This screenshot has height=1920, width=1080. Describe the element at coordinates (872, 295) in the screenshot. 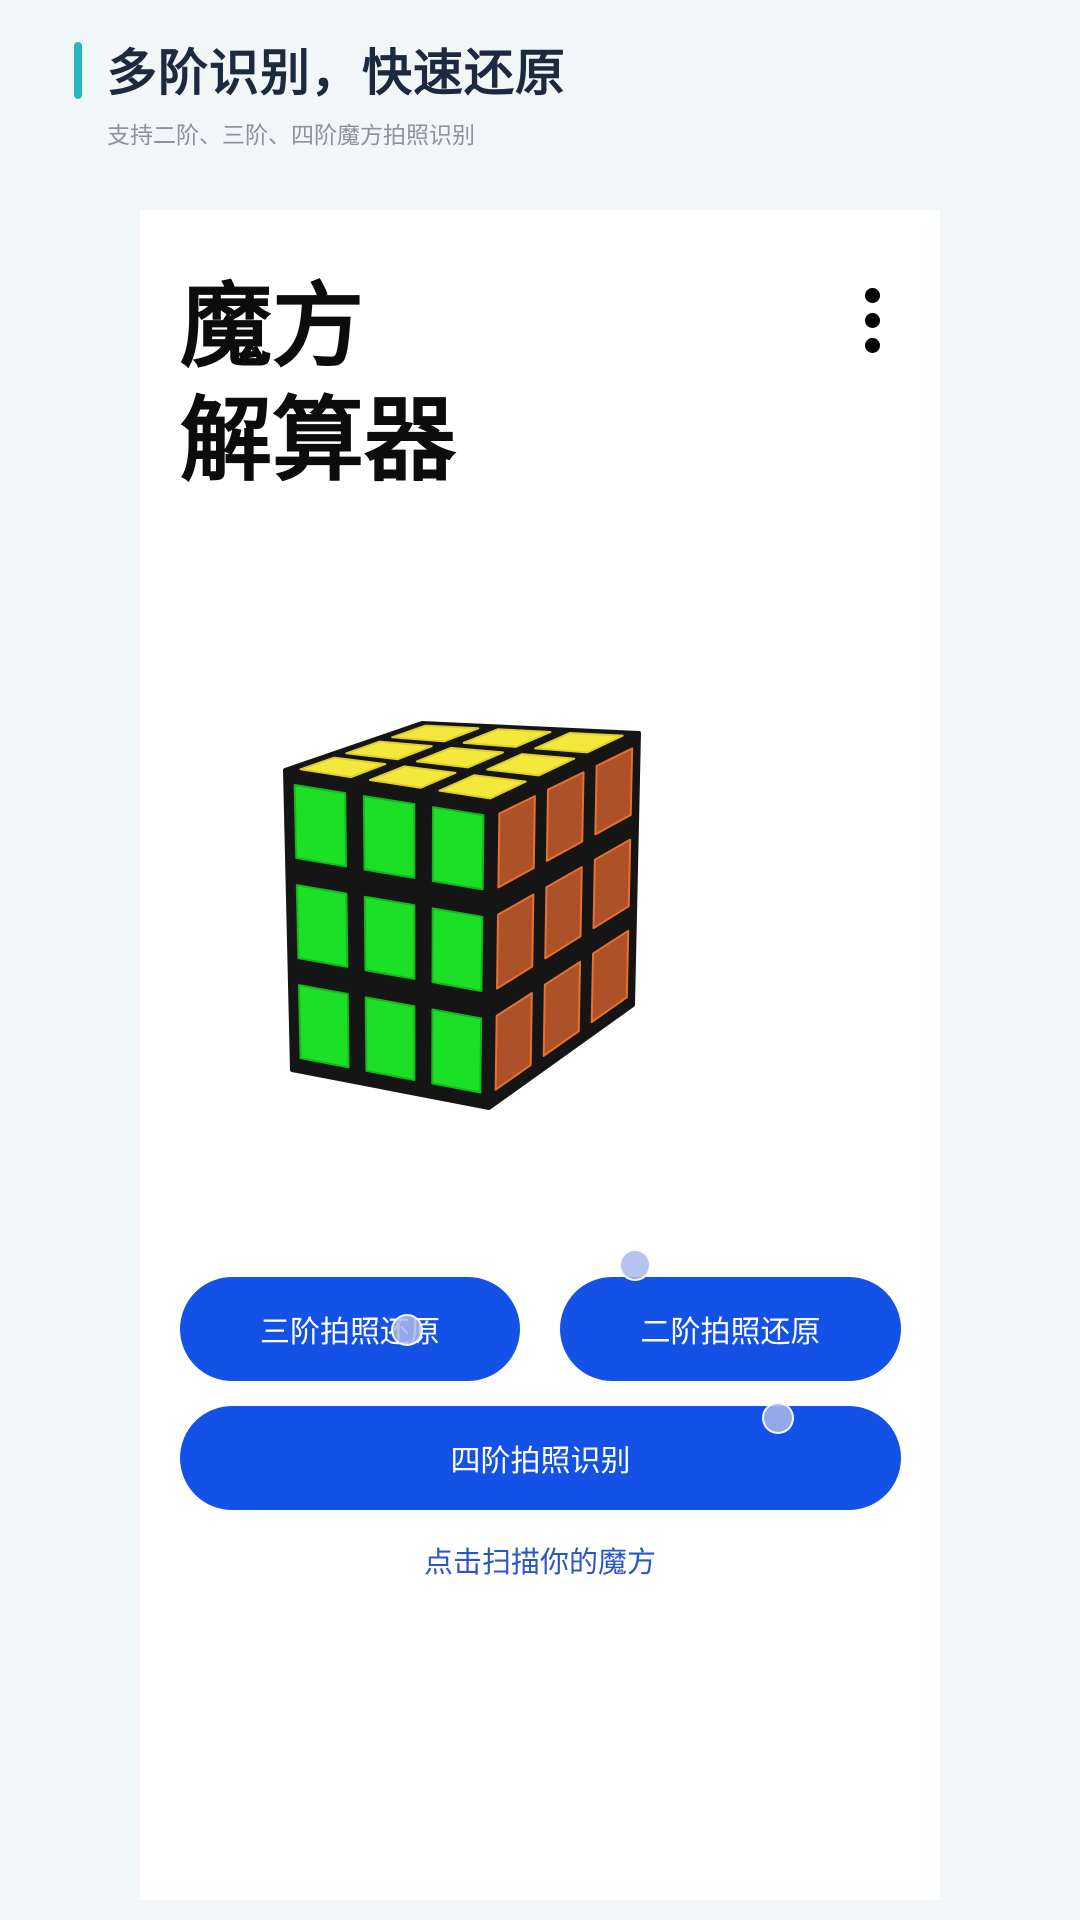

I see `more-vert-icon` at that location.